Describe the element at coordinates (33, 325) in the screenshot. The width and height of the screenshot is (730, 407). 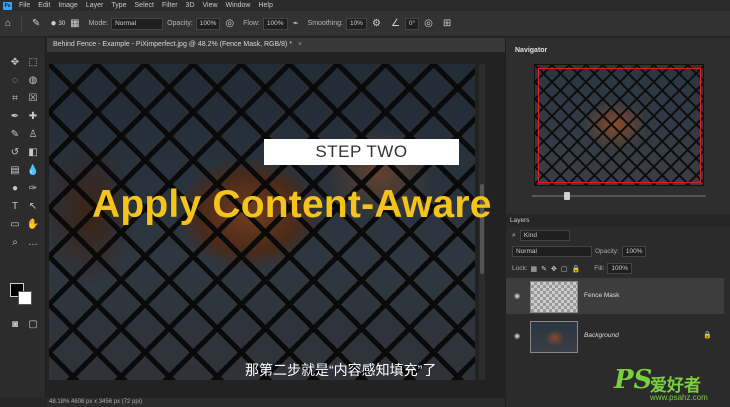
I see `screen-mode-icon: ▢` at that location.